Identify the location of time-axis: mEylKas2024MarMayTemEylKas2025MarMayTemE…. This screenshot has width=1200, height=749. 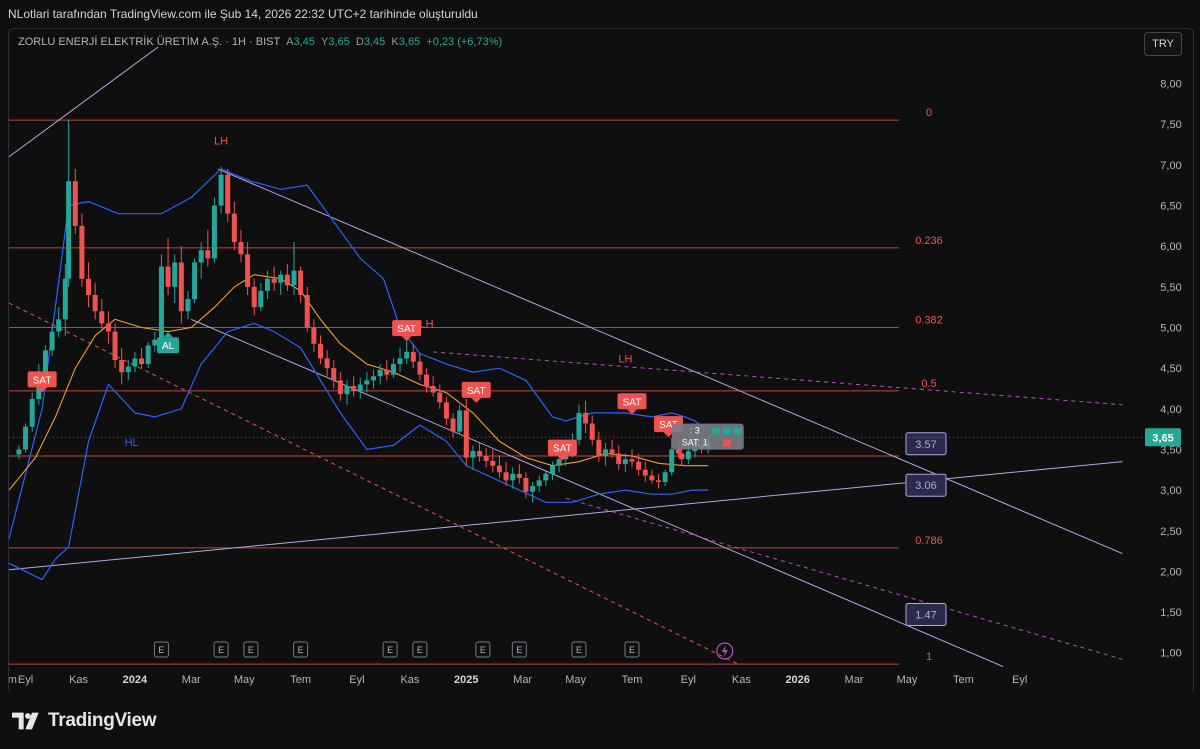
(518, 680).